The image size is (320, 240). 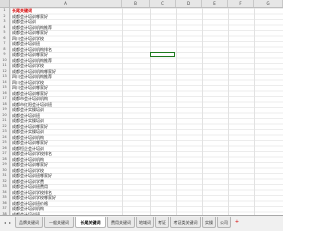 I want to click on column-header: B, so click(x=136, y=3).